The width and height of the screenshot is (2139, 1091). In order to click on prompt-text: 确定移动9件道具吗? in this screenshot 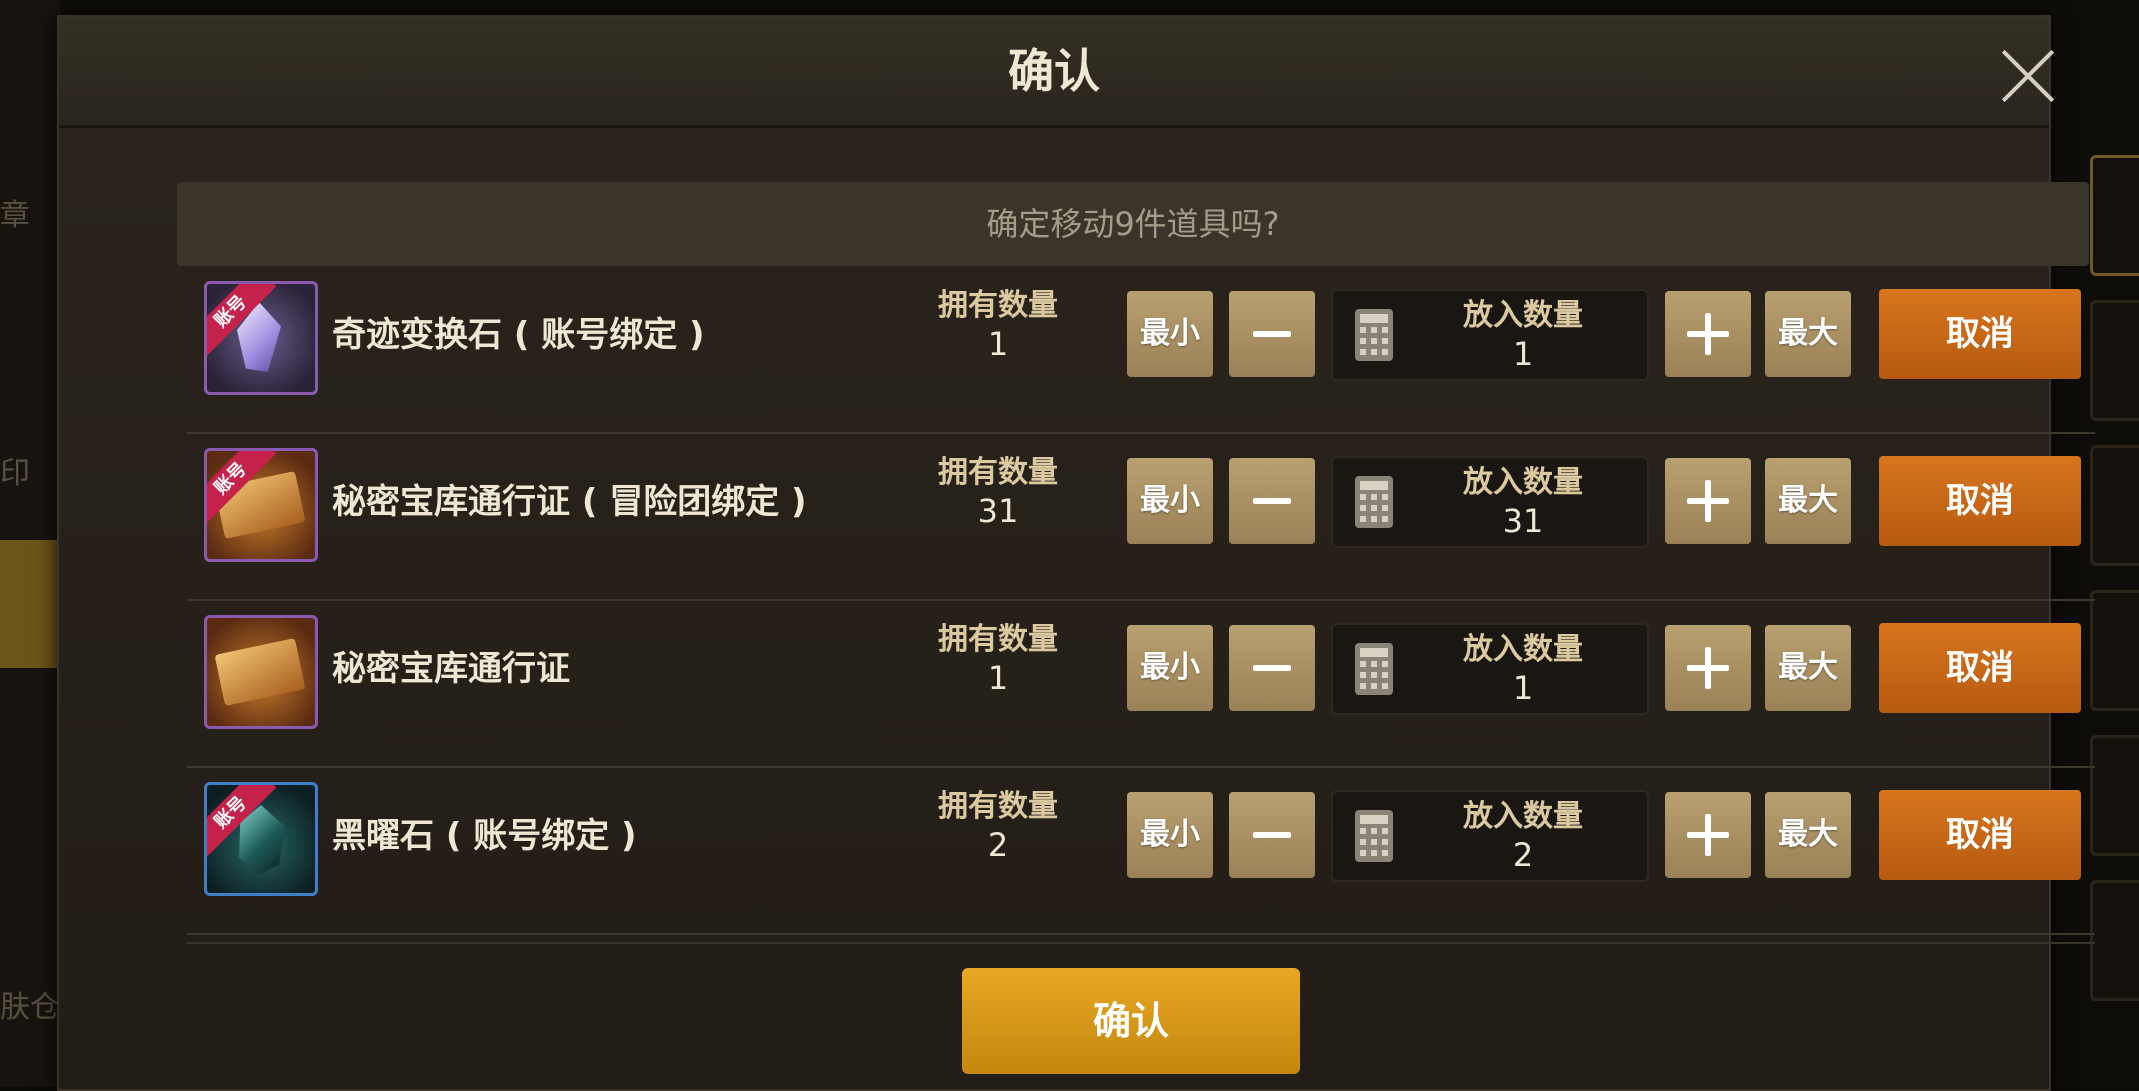, I will do `click(1133, 224)`.